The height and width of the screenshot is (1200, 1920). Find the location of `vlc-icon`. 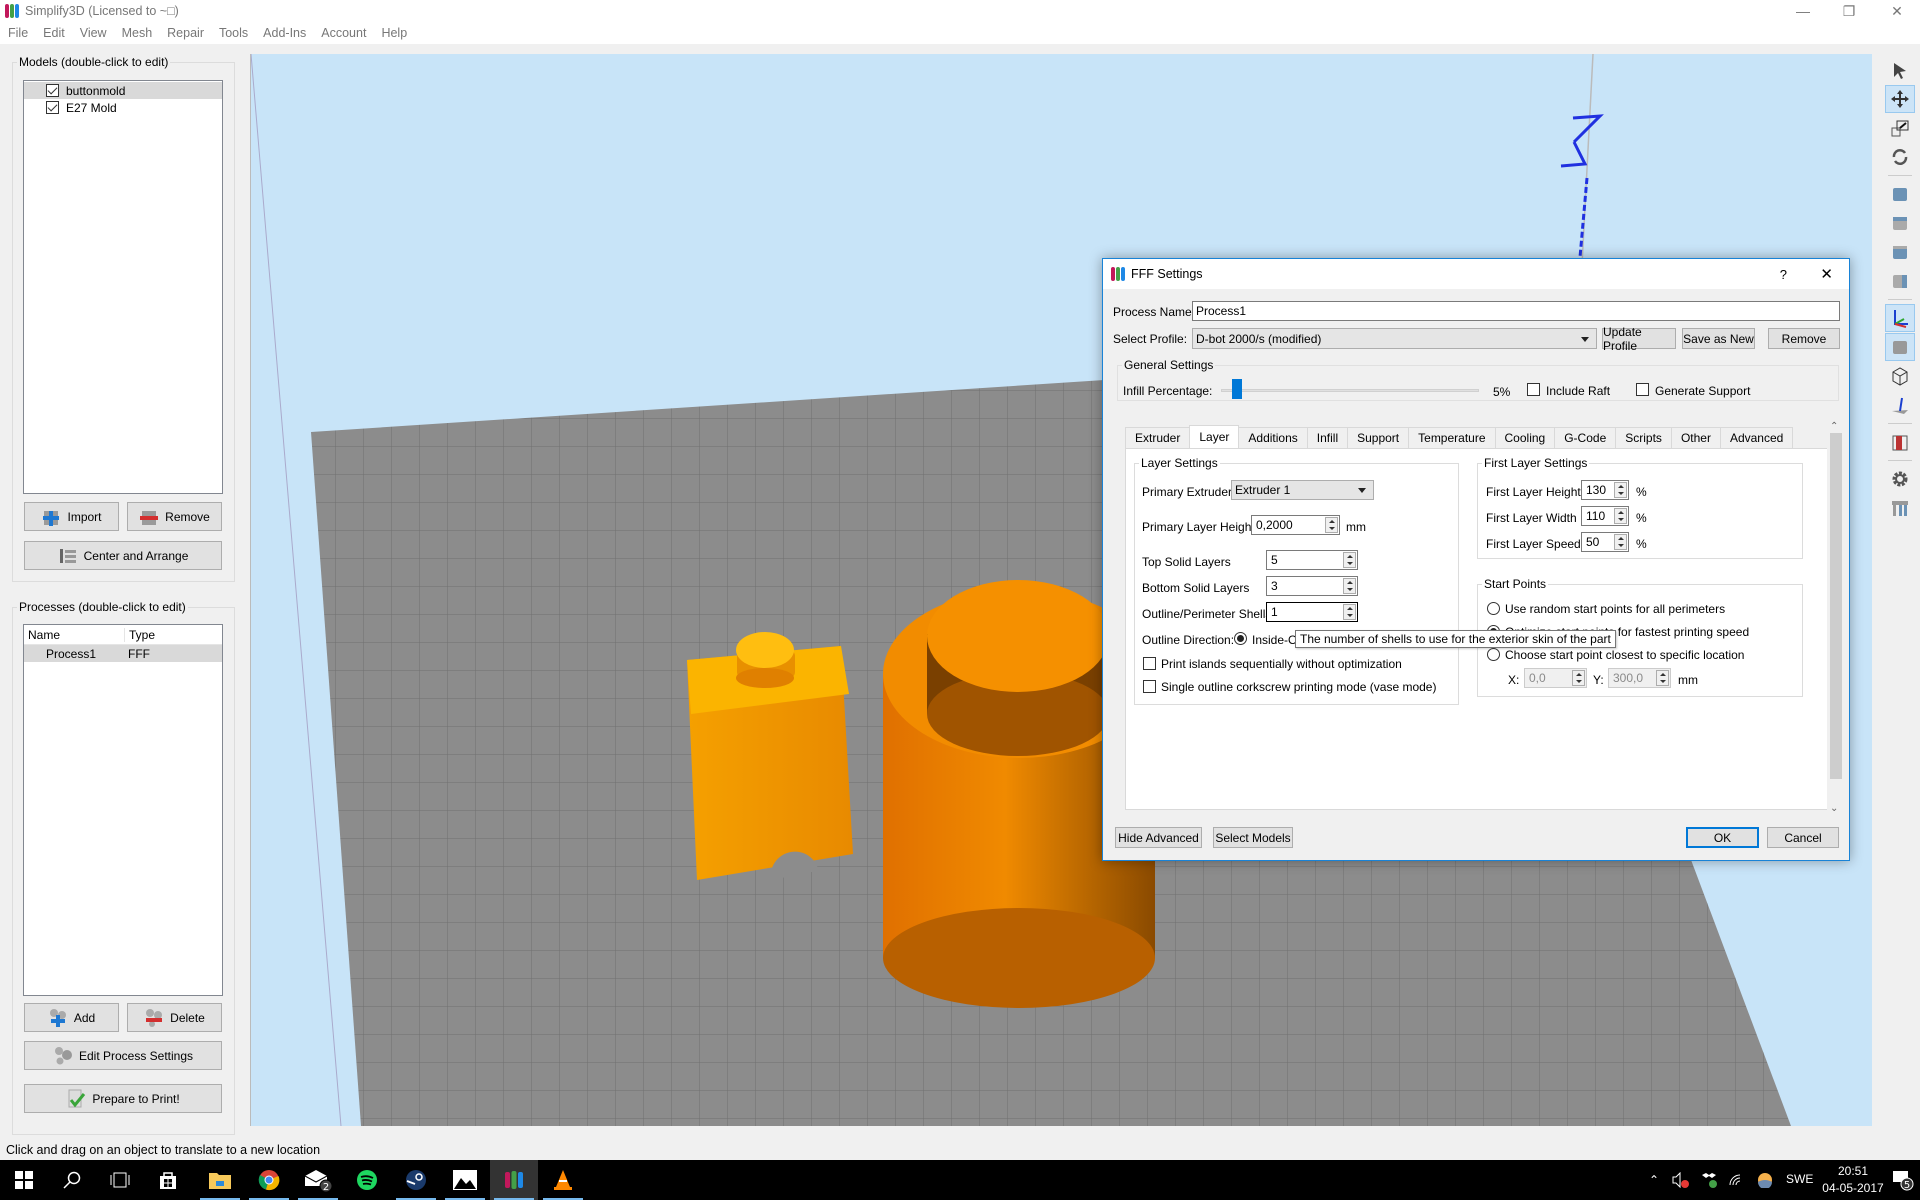

vlc-icon is located at coordinates (563, 1180).